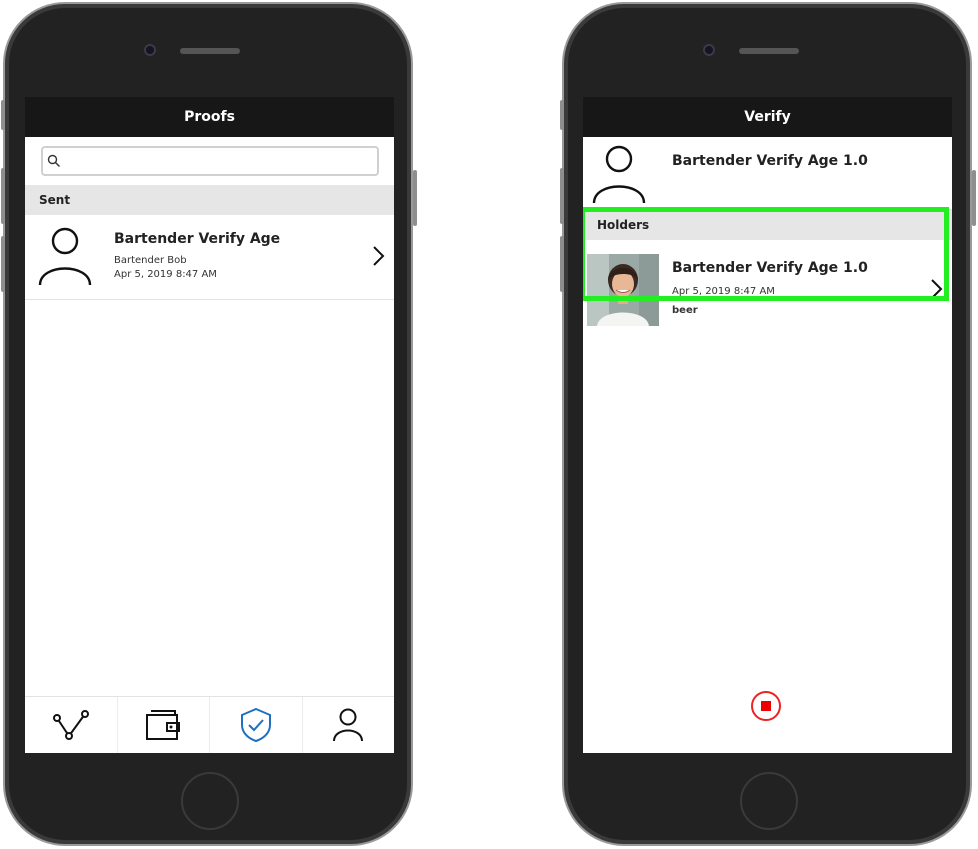 The height and width of the screenshot is (849, 978). I want to click on tab-wallet, so click(163, 725).